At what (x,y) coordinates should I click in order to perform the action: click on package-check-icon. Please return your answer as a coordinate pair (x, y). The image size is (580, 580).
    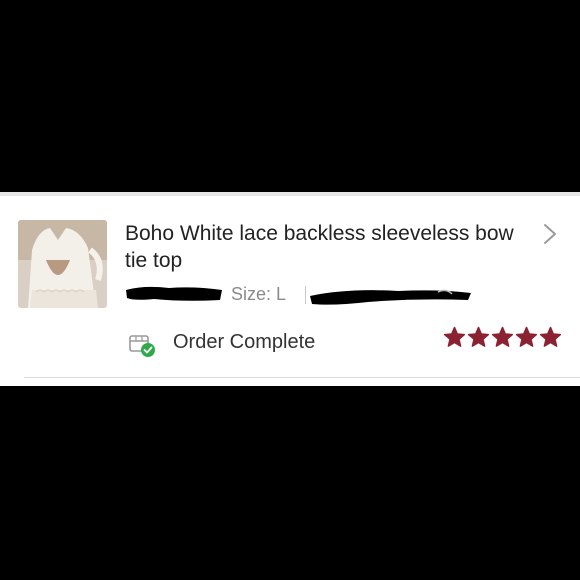
    Looking at the image, I should click on (142, 346).